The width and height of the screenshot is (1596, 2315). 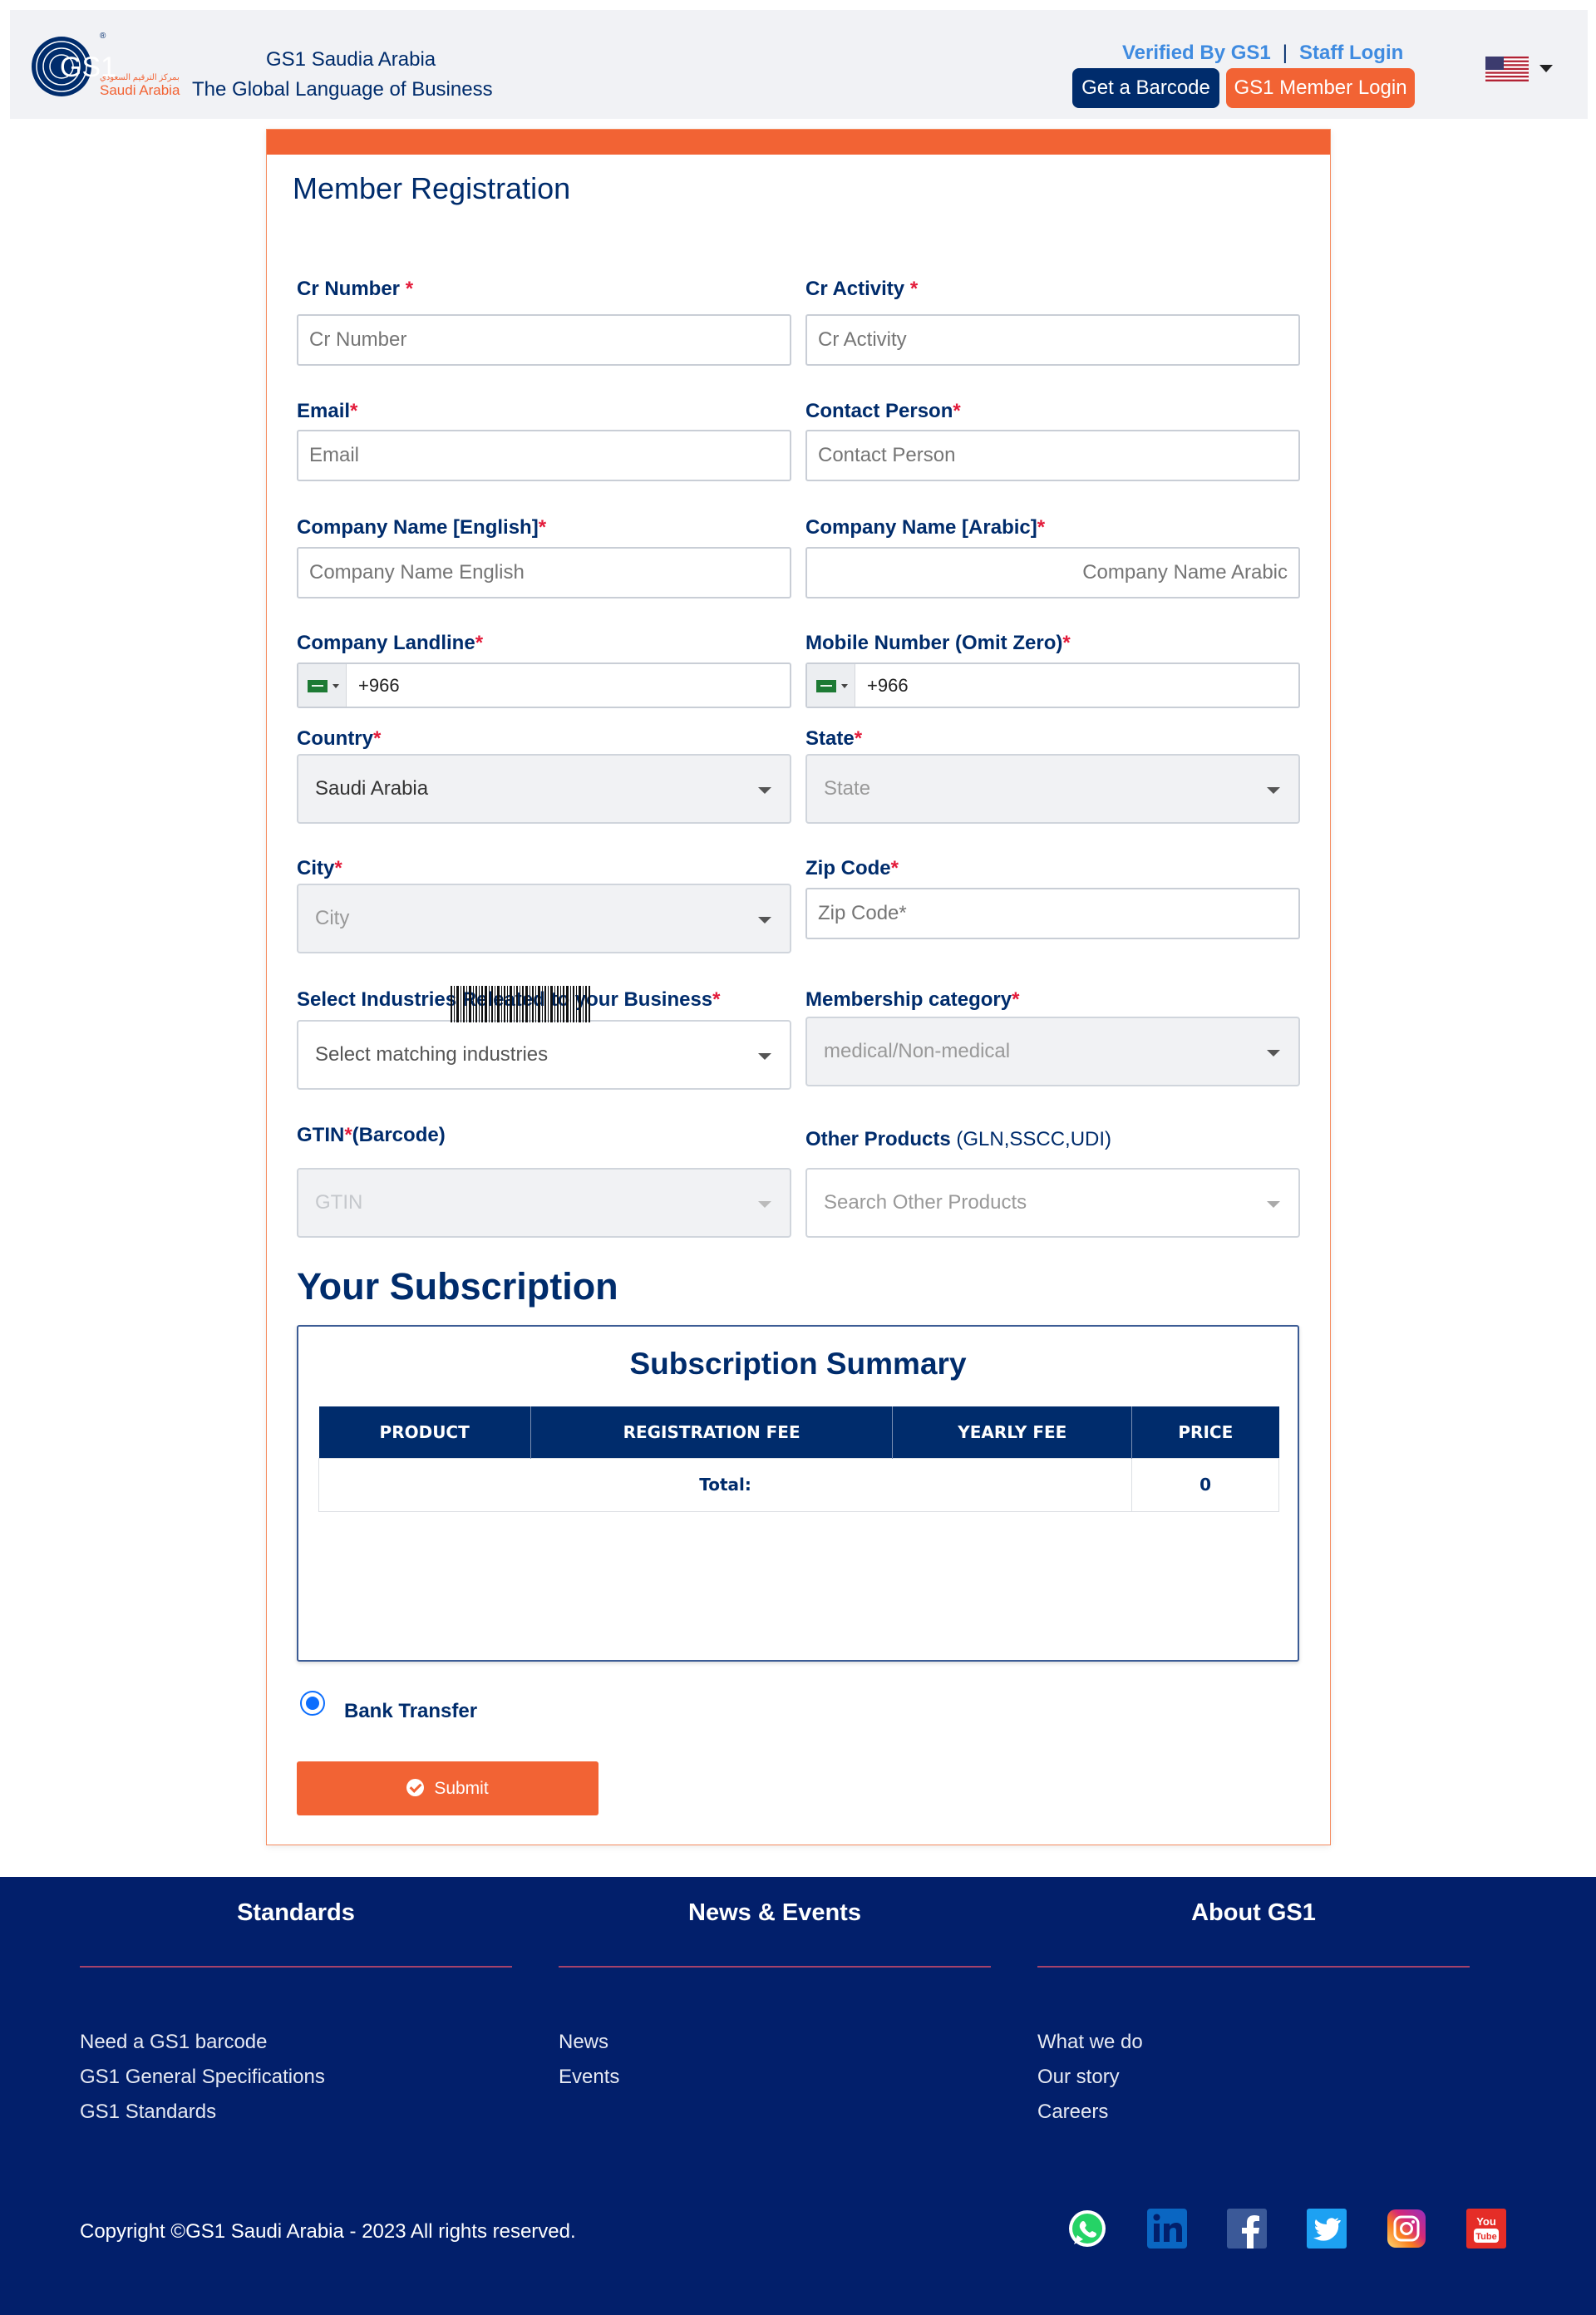 I want to click on footer-column-title: About GS1, so click(x=1253, y=1913).